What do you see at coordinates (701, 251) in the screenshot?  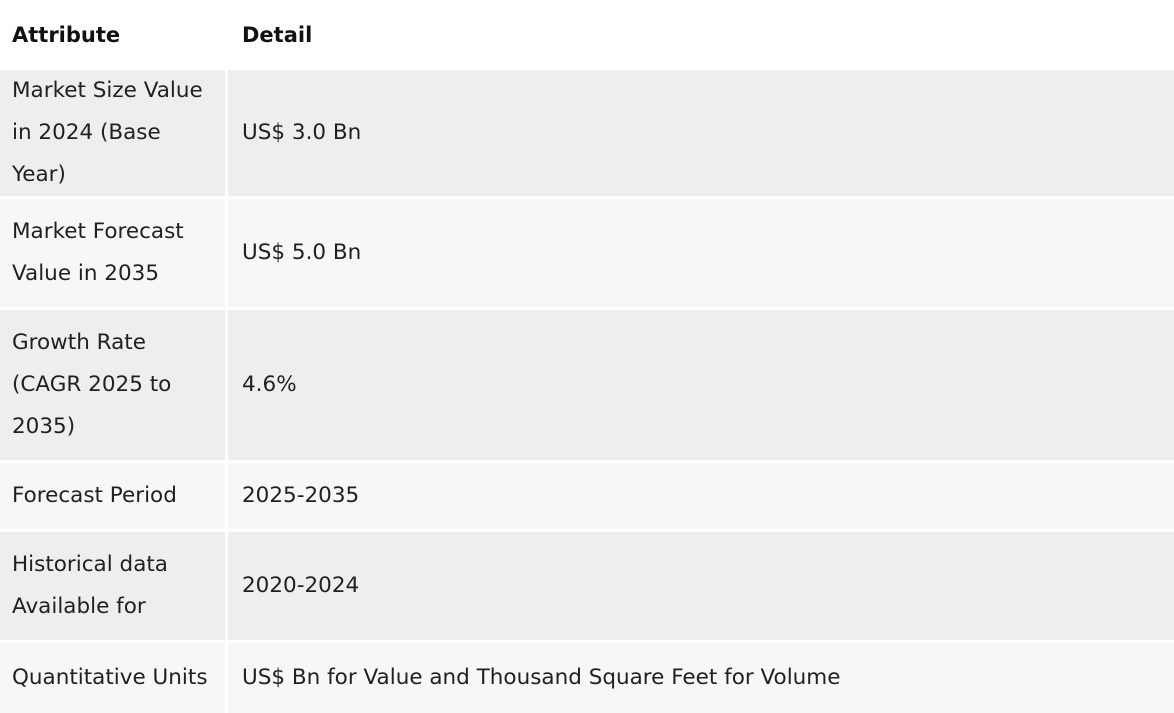 I see `detail-cell: US$ 5.0 Bn` at bounding box center [701, 251].